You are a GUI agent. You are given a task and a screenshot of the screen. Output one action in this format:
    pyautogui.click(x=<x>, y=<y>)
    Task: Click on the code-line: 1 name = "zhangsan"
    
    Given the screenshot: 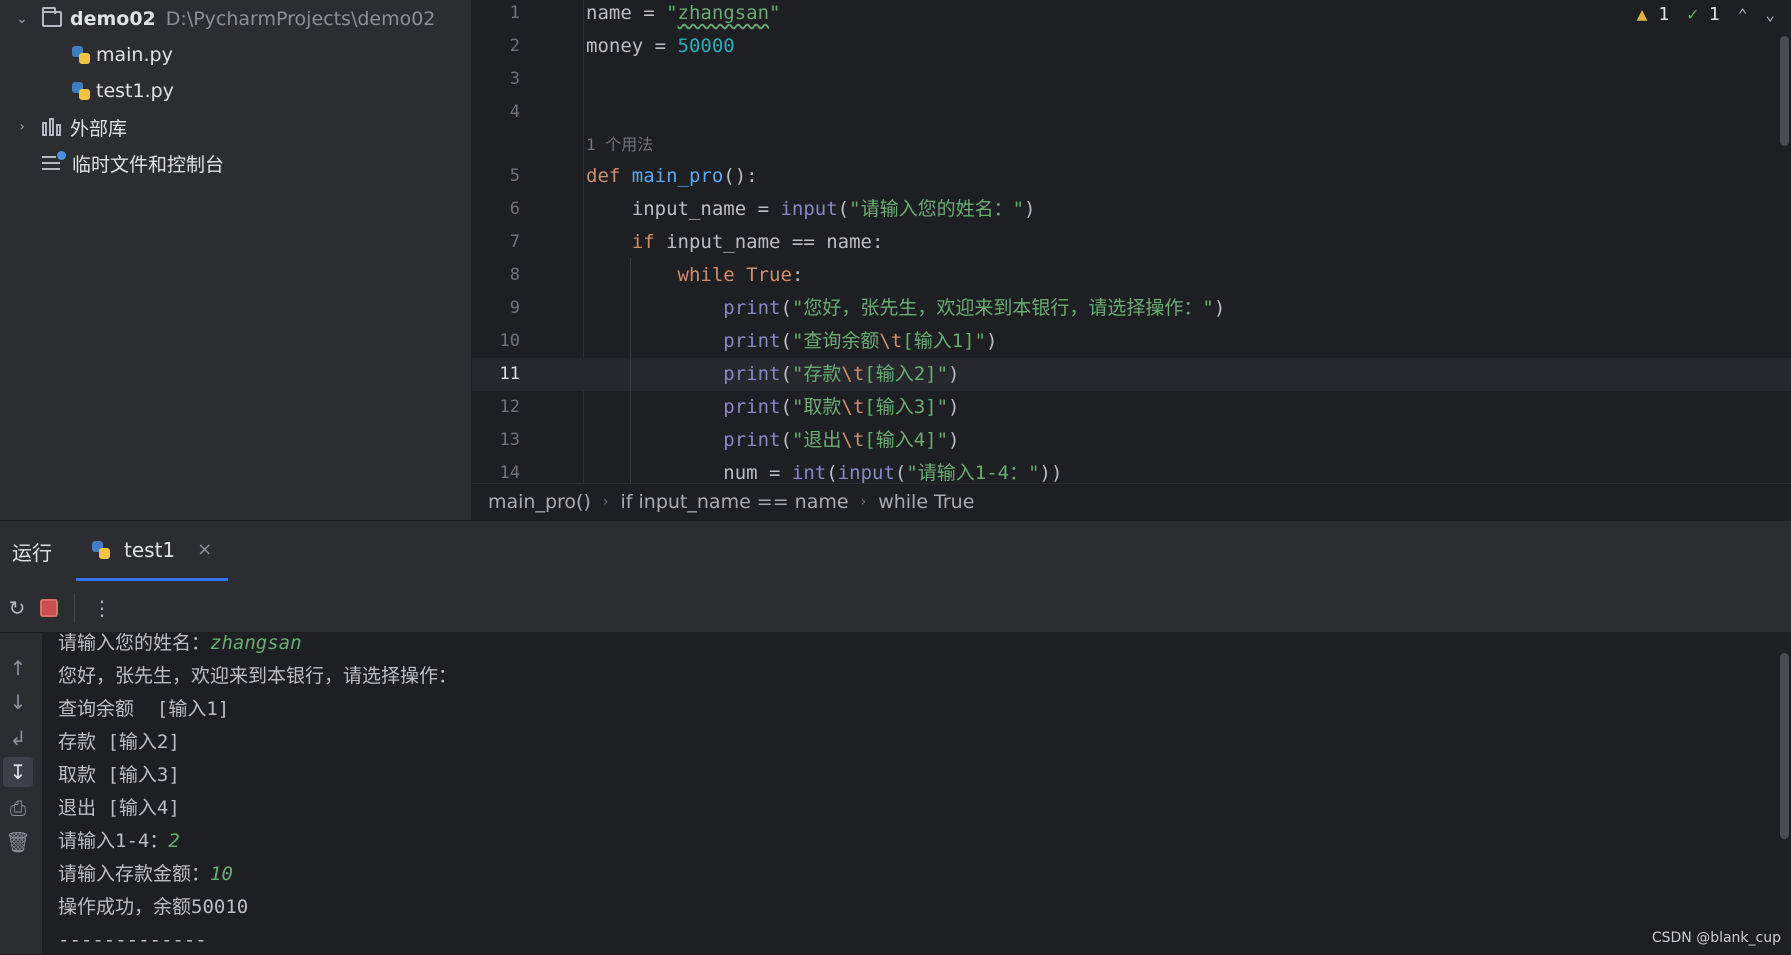 What is the action you would take?
    pyautogui.click(x=1131, y=15)
    